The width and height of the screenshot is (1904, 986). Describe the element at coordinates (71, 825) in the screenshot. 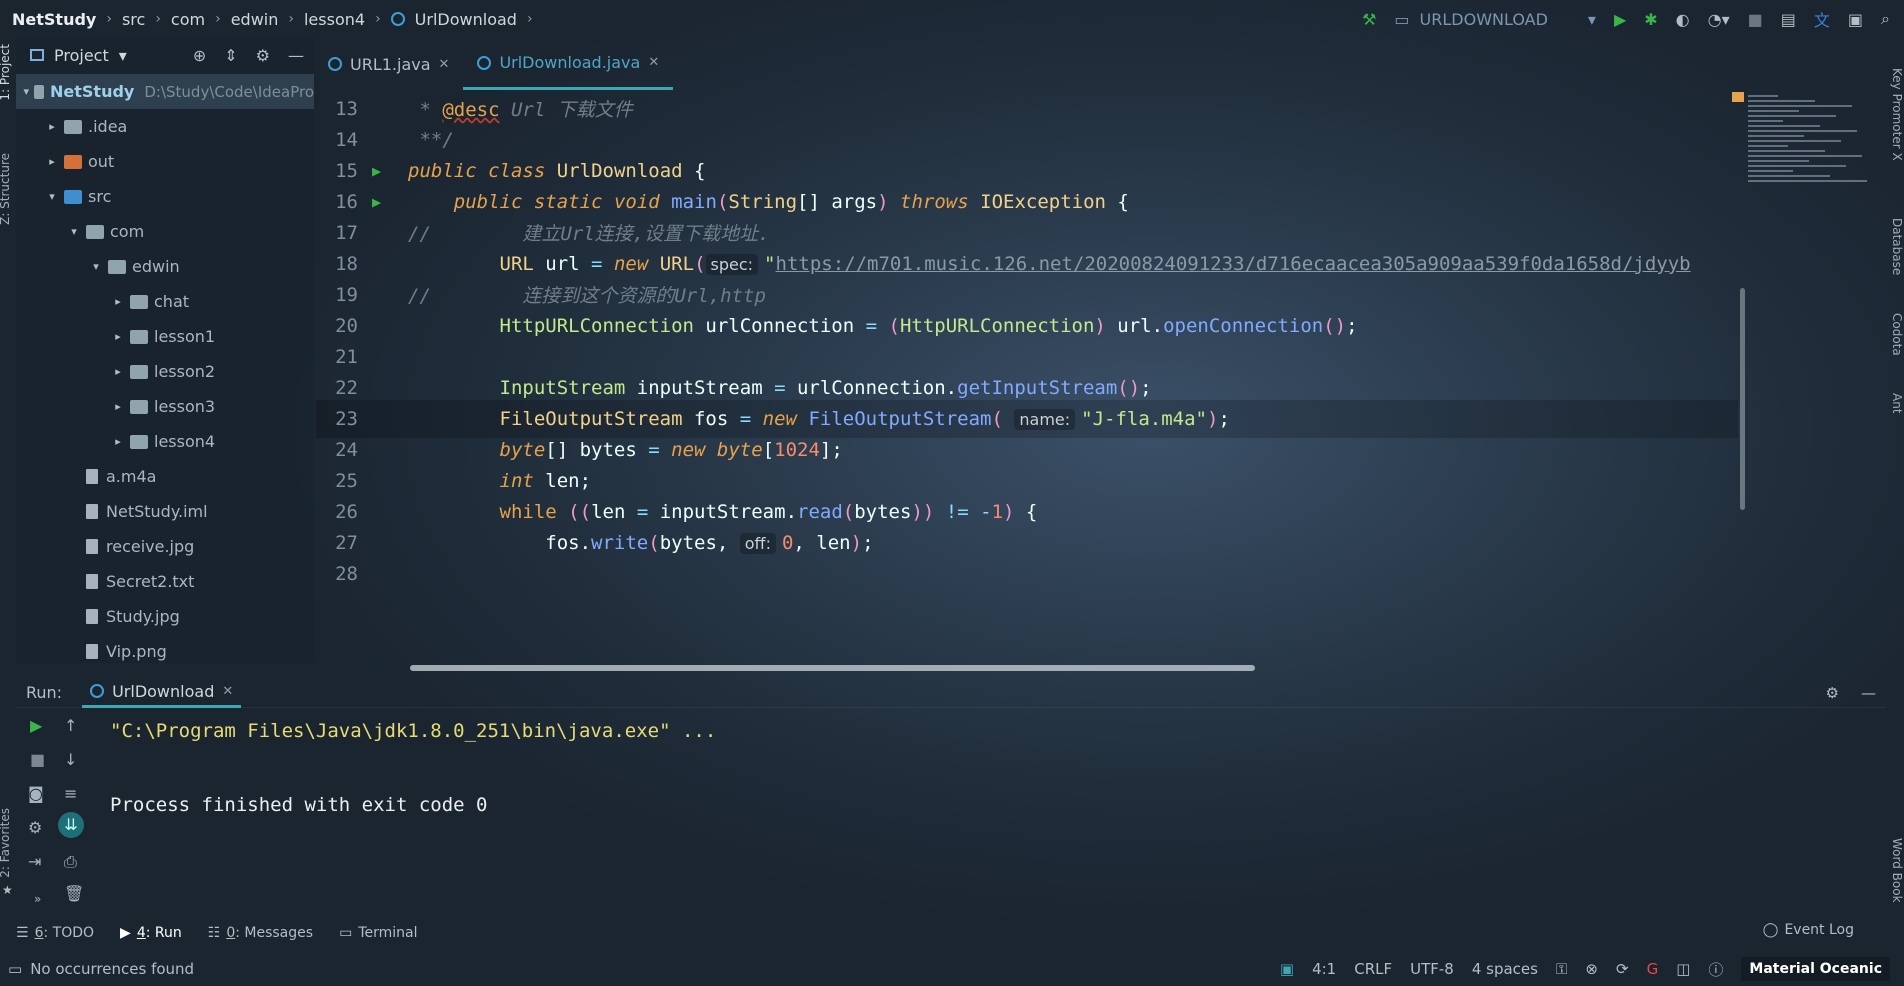

I see `scroll-to-end-icon: ⇊` at that location.